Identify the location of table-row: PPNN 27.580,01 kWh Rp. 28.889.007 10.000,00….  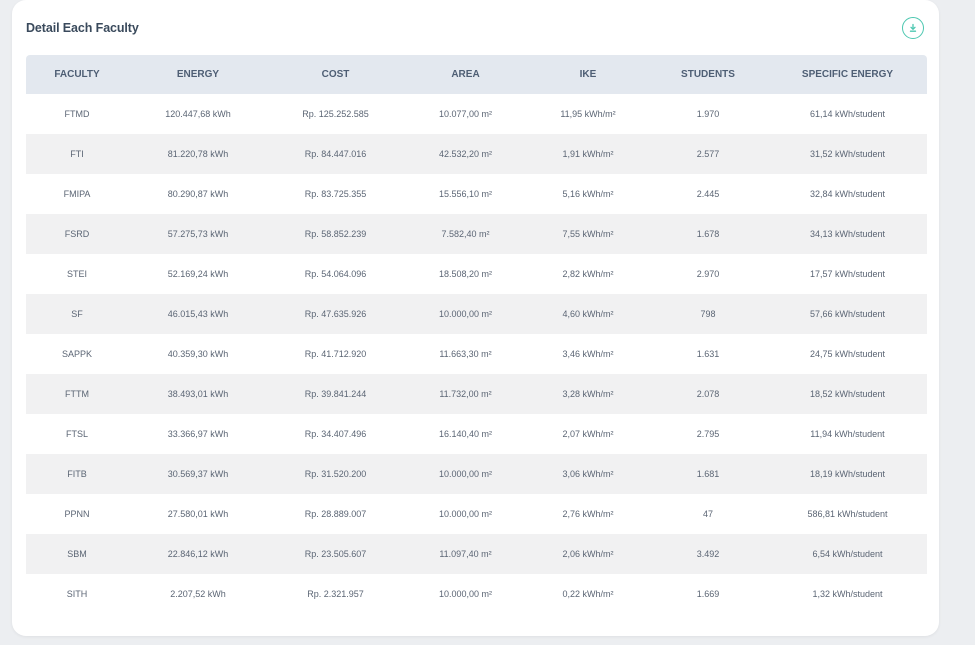
(476, 514).